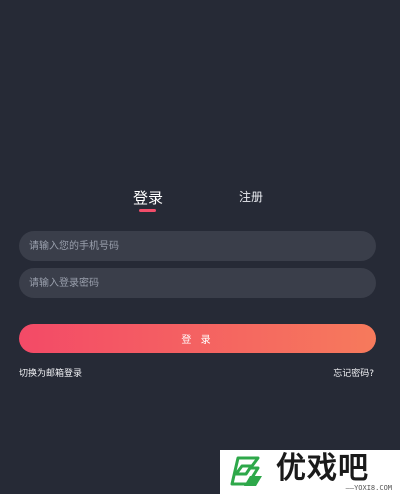 This screenshot has height=494, width=400. I want to click on password-input, so click(197, 283).